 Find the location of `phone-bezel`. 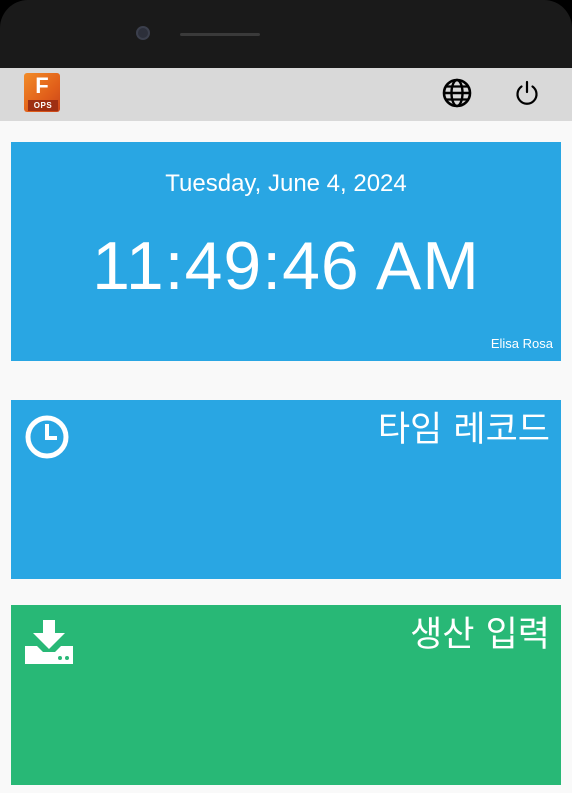

phone-bezel is located at coordinates (286, 34).